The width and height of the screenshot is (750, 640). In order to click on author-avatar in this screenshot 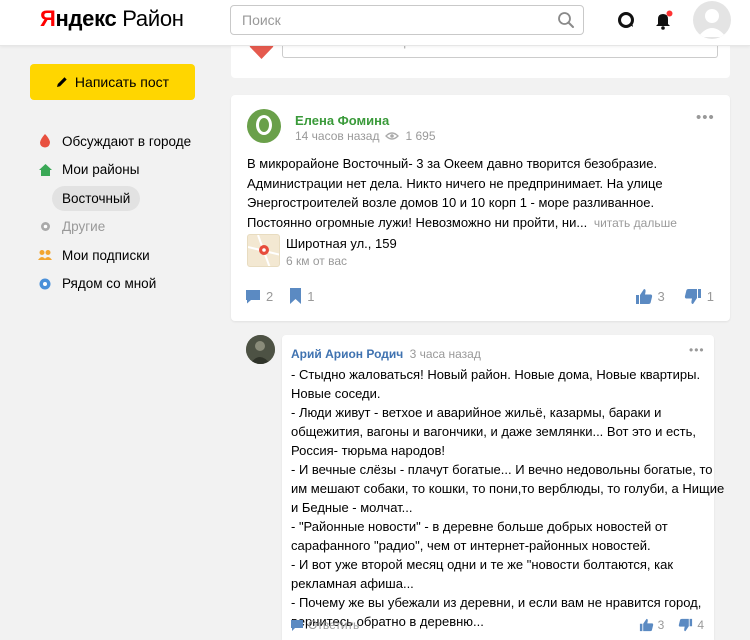, I will do `click(264, 126)`.